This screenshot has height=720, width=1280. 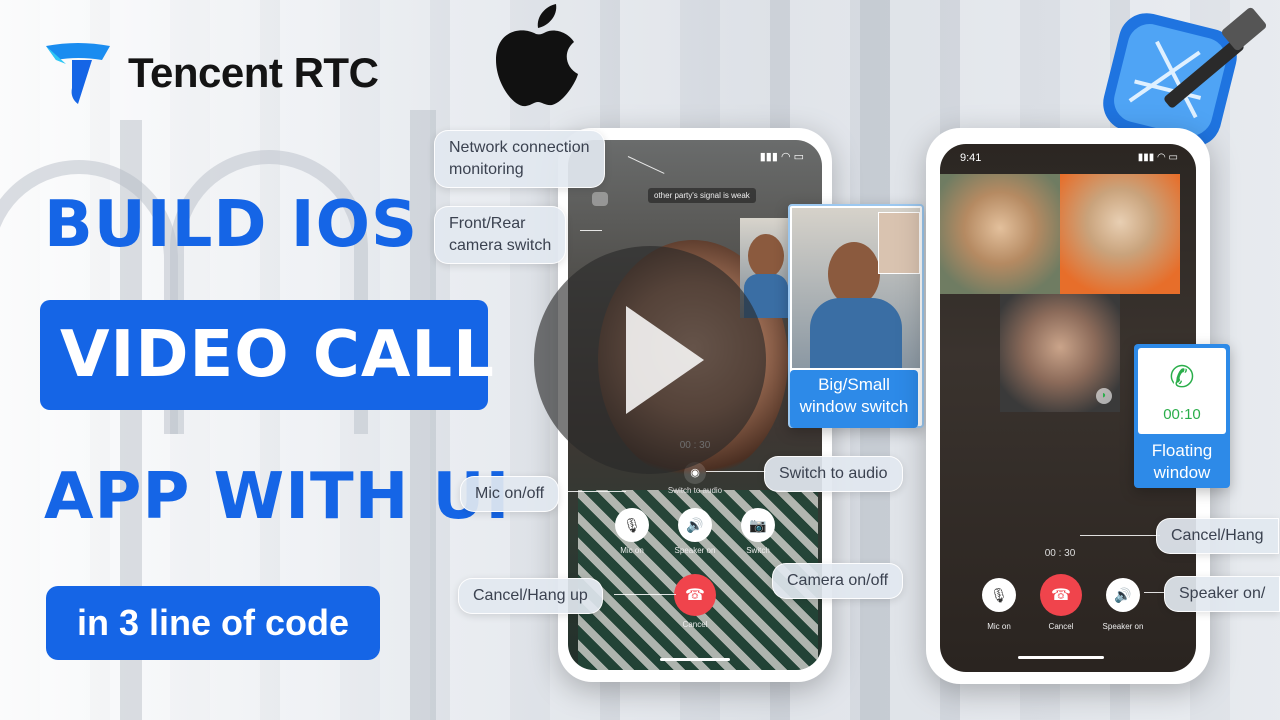 I want to click on camera-button: 📷, so click(x=758, y=525).